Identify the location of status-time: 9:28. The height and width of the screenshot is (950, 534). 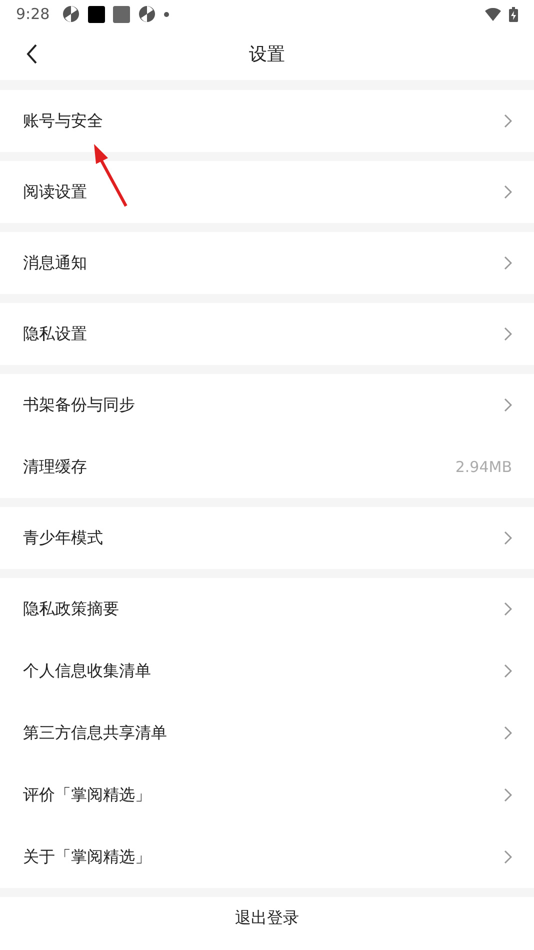
(33, 14).